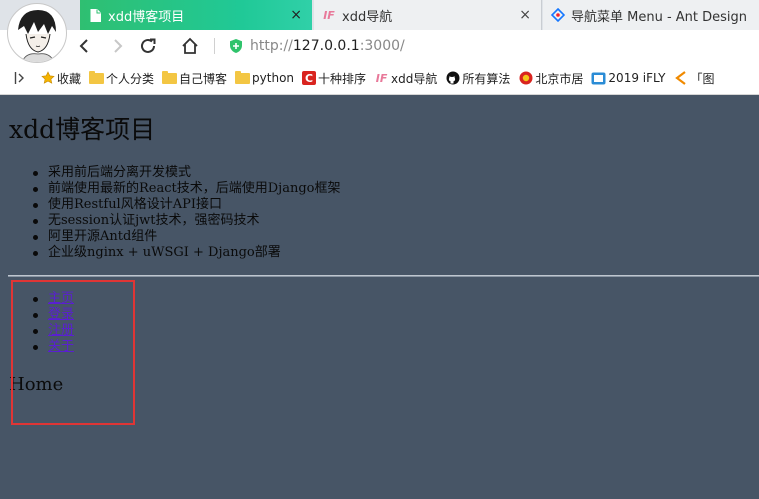 The image size is (759, 499). Describe the element at coordinates (659, 17) in the screenshot. I see `tab-label: 导航菜单 Menu - Ant Design` at that location.